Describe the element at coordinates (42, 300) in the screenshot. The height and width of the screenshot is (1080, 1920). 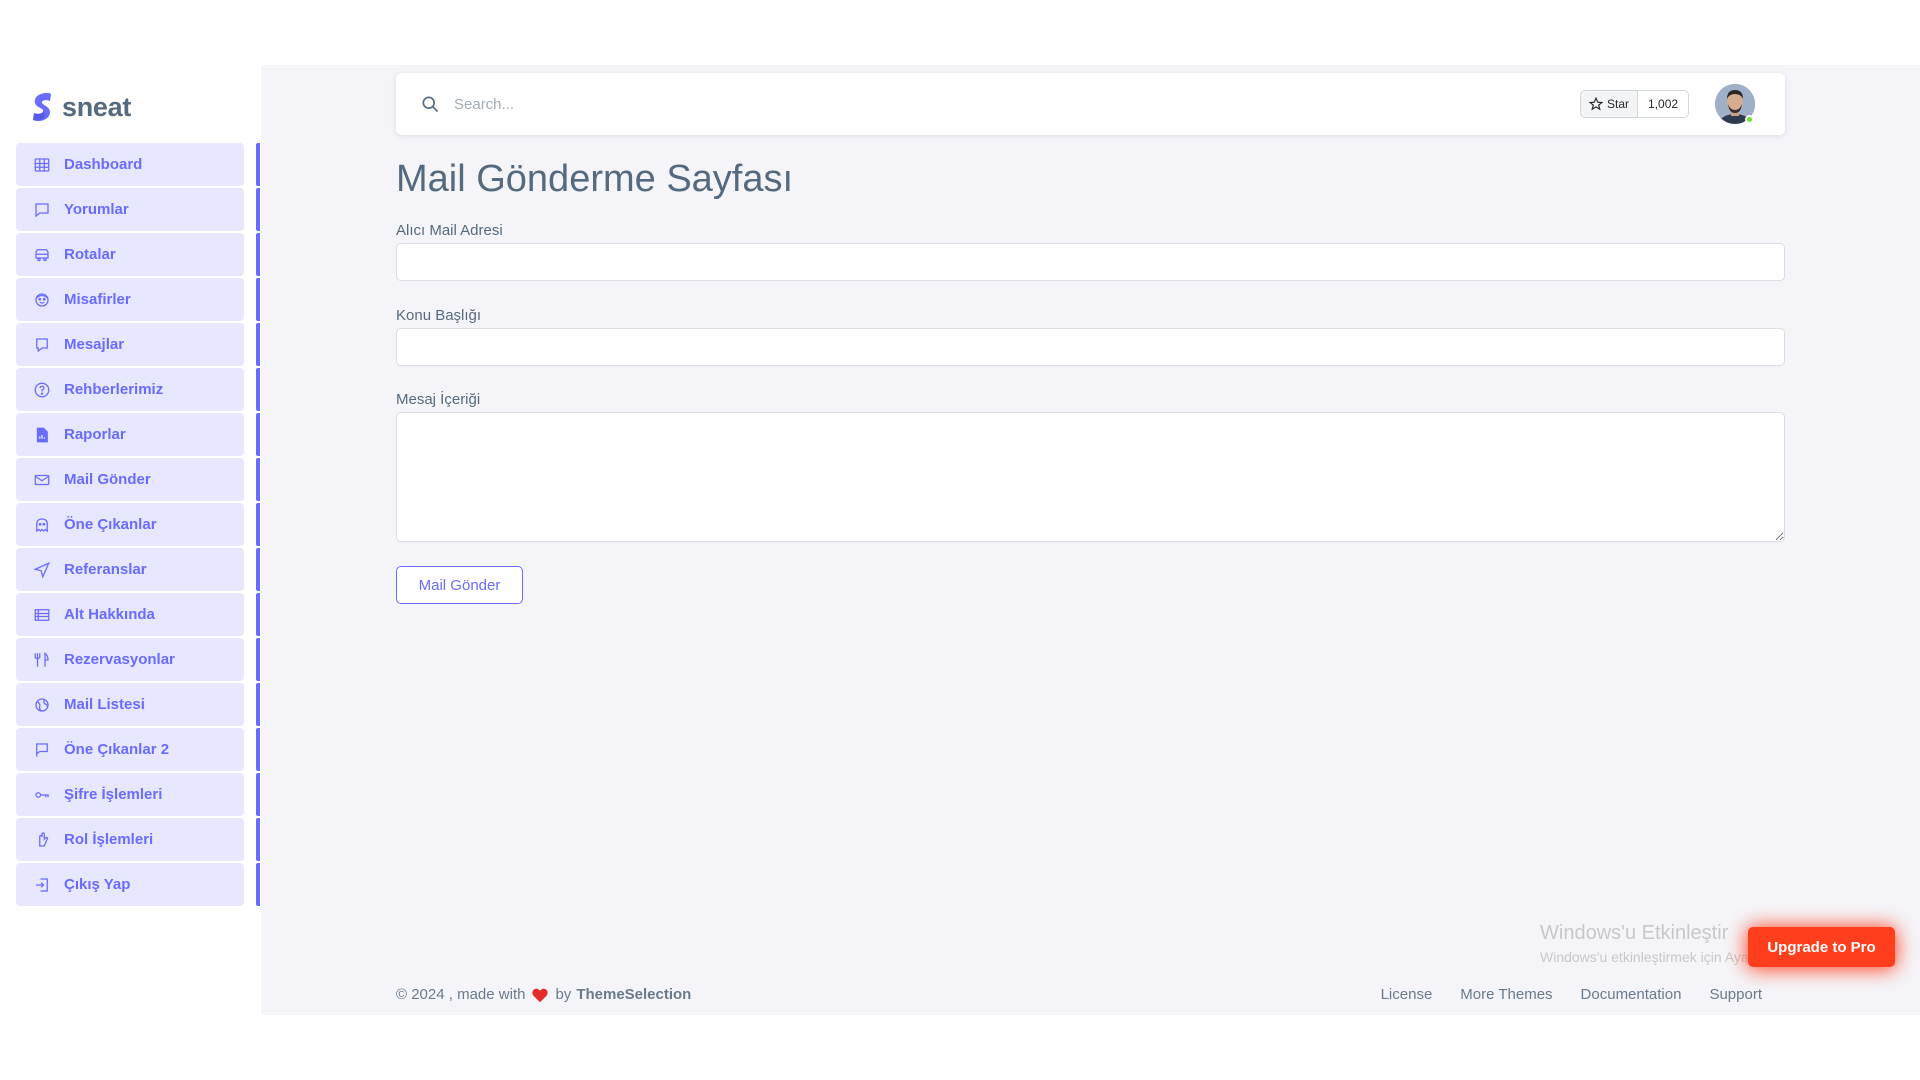
I see `face-icon` at that location.